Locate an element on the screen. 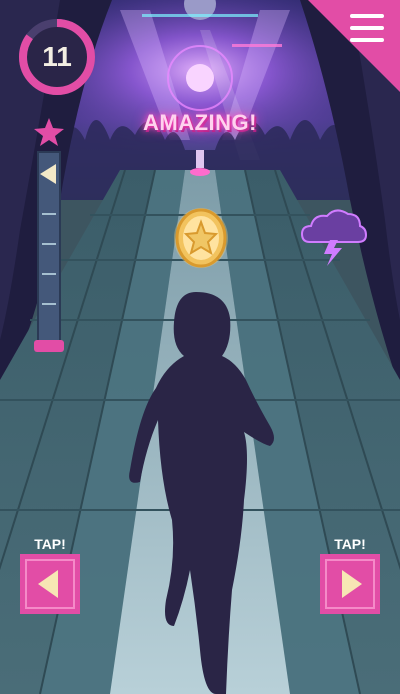  storm-cloud-icon is located at coordinates (334, 237).